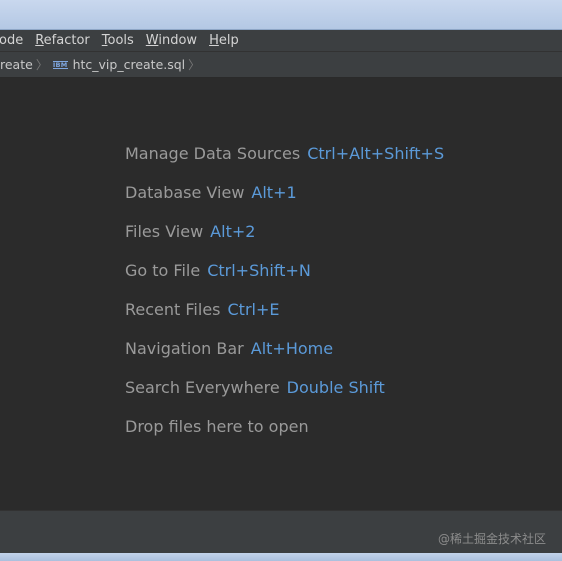 Image resolution: width=562 pixels, height=561 pixels. I want to click on shortcut-label: Double Shift, so click(335, 387).